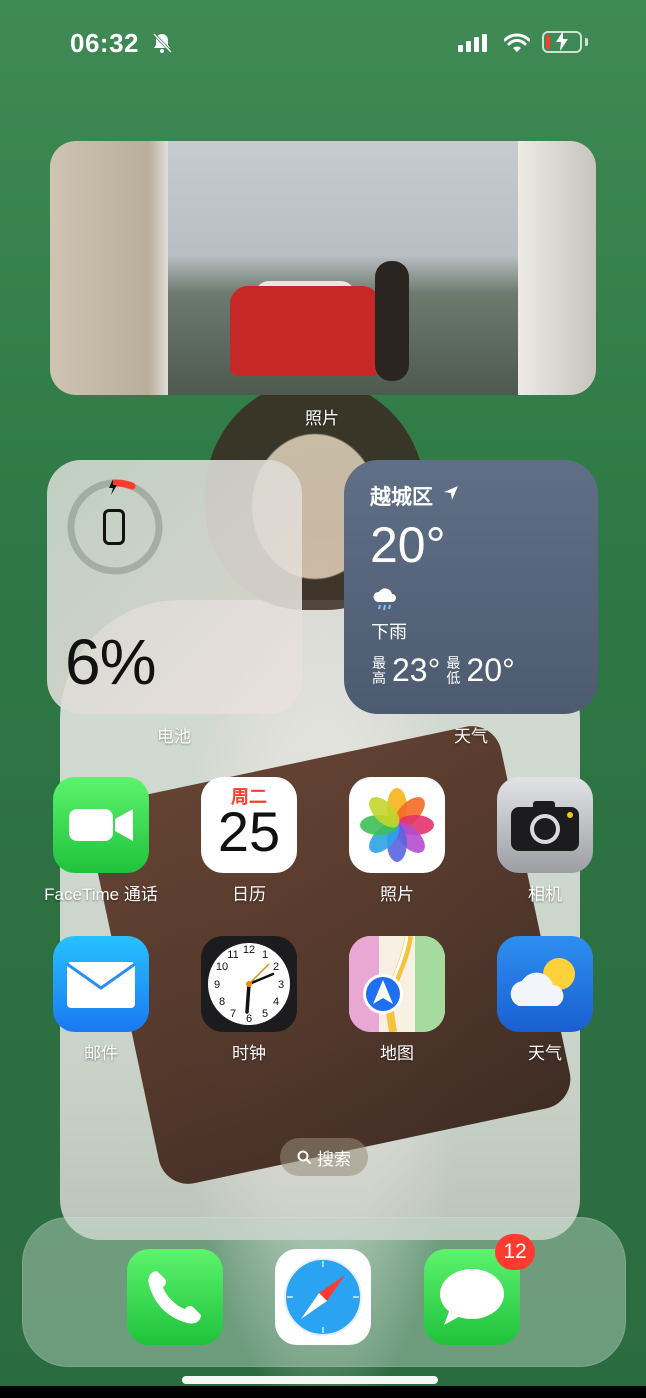 This screenshot has width=646, height=1398. What do you see at coordinates (249, 1019) in the screenshot?
I see `svg-text: 6` at bounding box center [249, 1019].